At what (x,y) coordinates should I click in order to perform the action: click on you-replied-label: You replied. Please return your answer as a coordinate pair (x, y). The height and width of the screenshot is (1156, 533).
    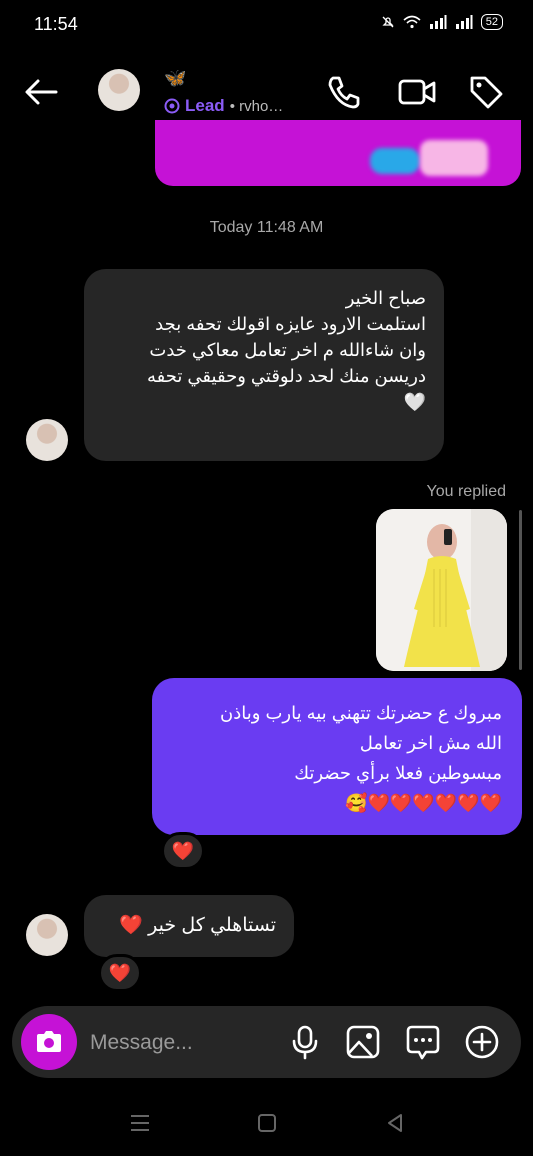
    Looking at the image, I should click on (466, 491).